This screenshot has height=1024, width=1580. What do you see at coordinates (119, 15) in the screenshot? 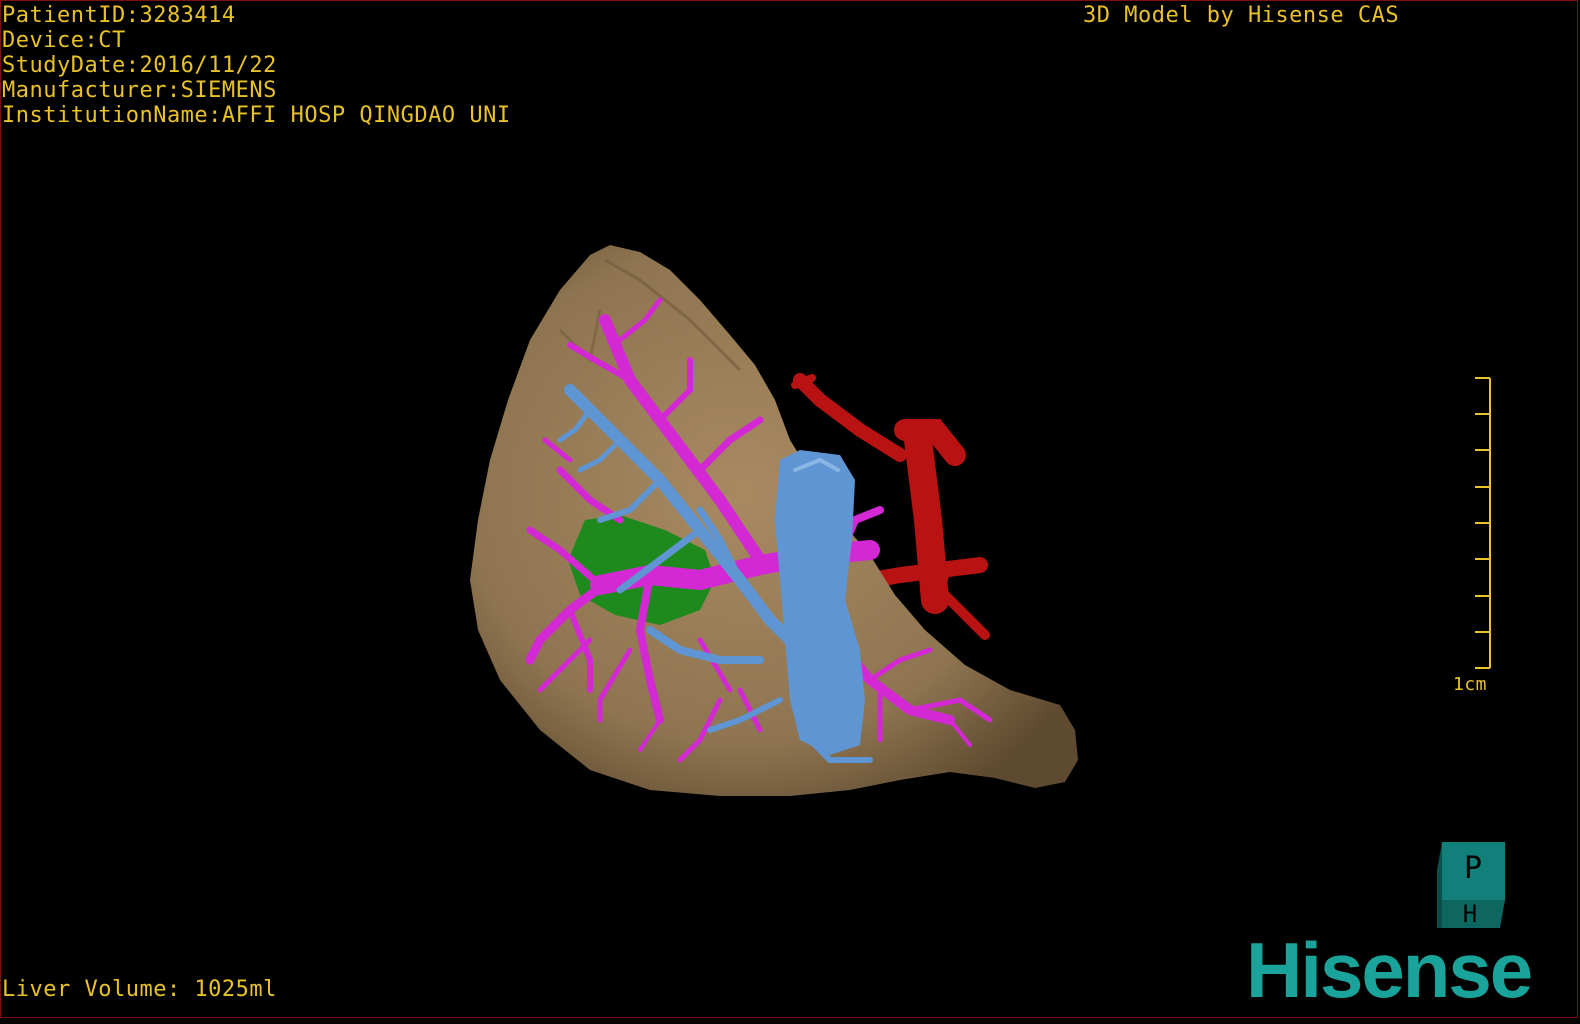
I see `patient-id-text: PatientID:3283414` at bounding box center [119, 15].